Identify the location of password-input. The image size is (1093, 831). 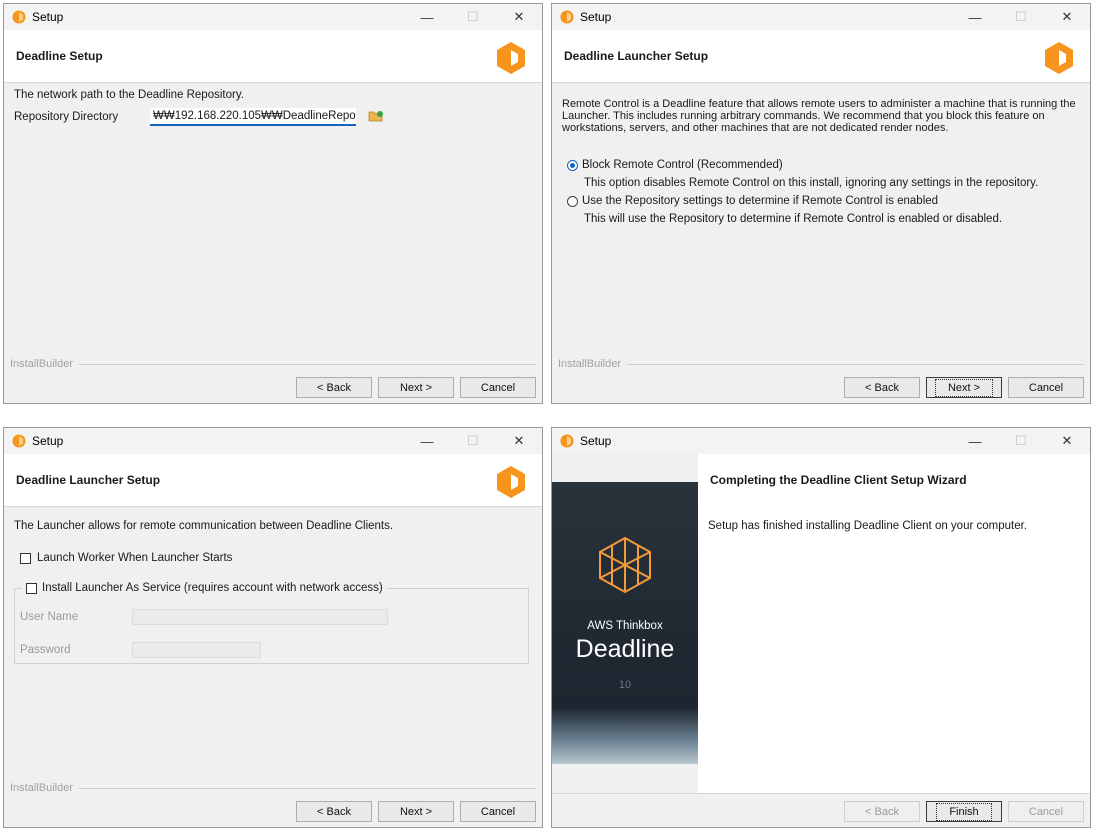
(196, 650).